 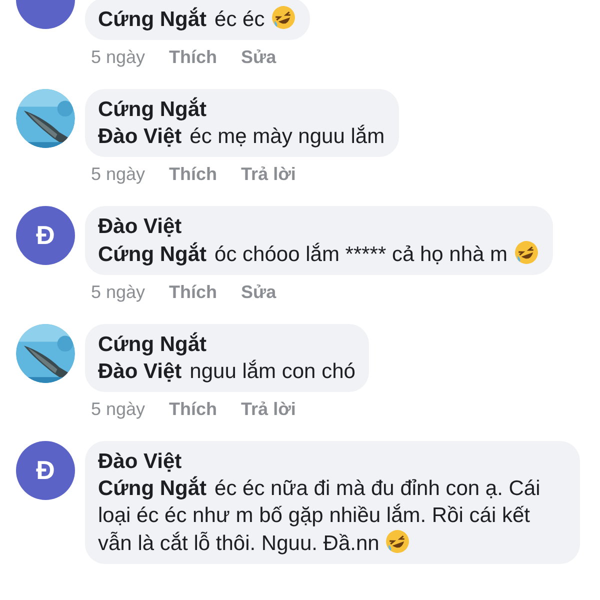 What do you see at coordinates (318, 254) in the screenshot?
I see `comment-text: Cứng Ngắt óc chóoo lắm ***** cả họ nhà m` at bounding box center [318, 254].